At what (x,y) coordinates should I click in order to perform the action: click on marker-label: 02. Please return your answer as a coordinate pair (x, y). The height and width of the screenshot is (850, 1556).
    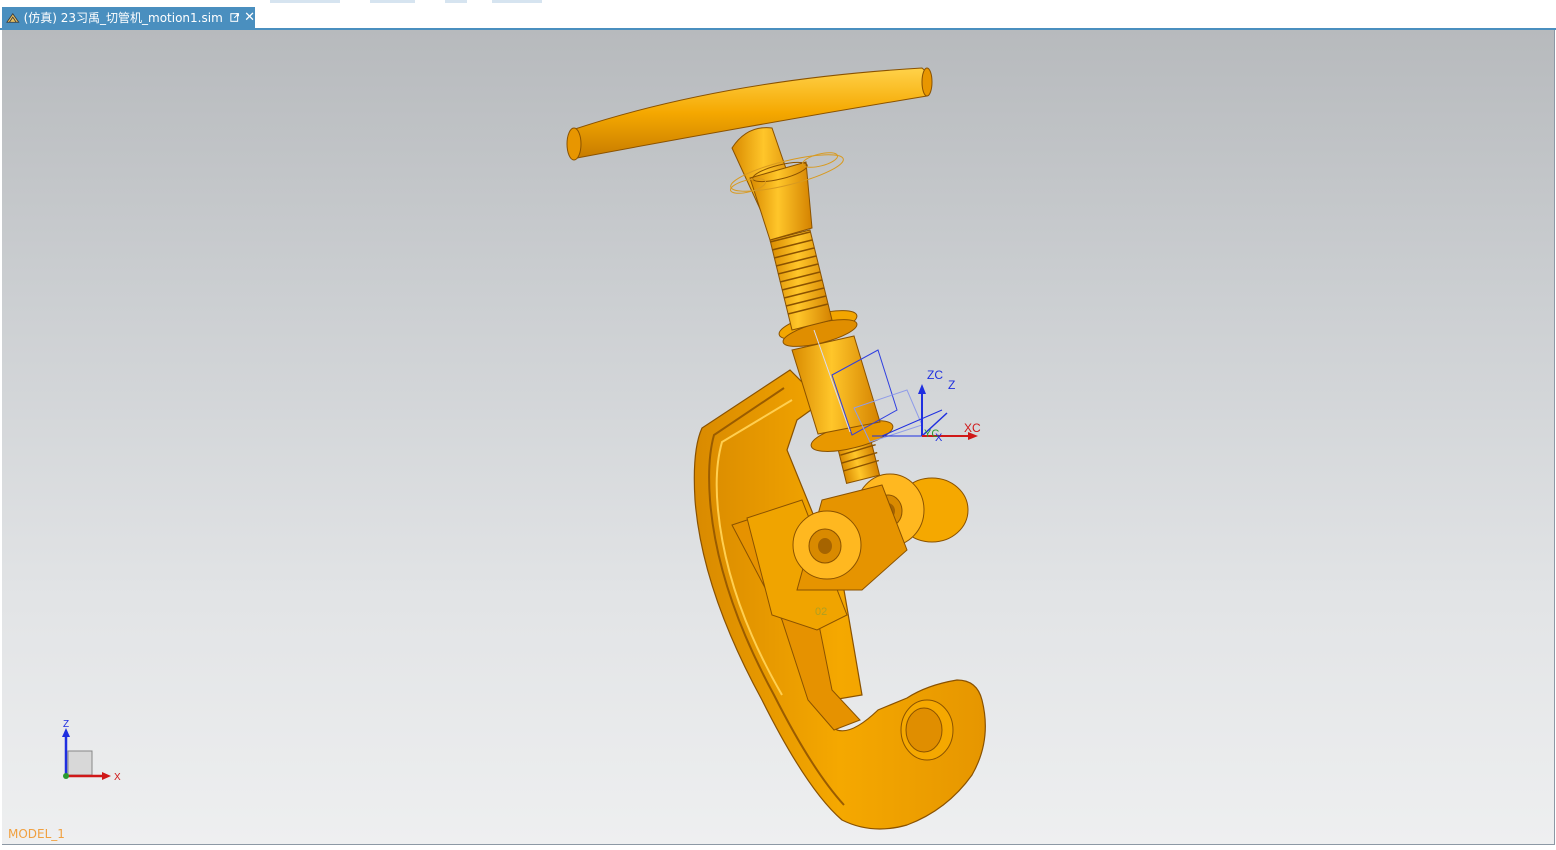
    Looking at the image, I should click on (821, 612).